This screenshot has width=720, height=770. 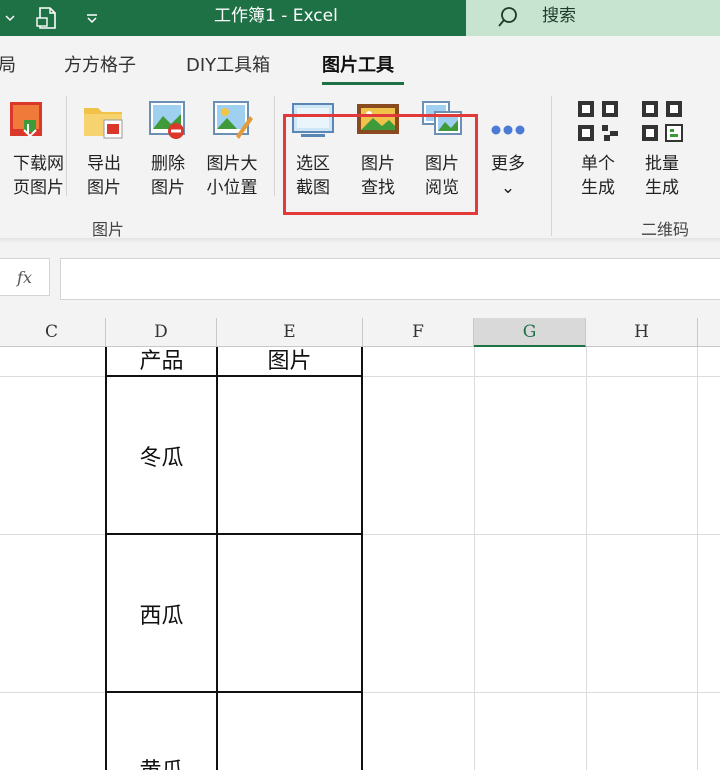 I want to click on tab-page-layout: 局, so click(x=8, y=64).